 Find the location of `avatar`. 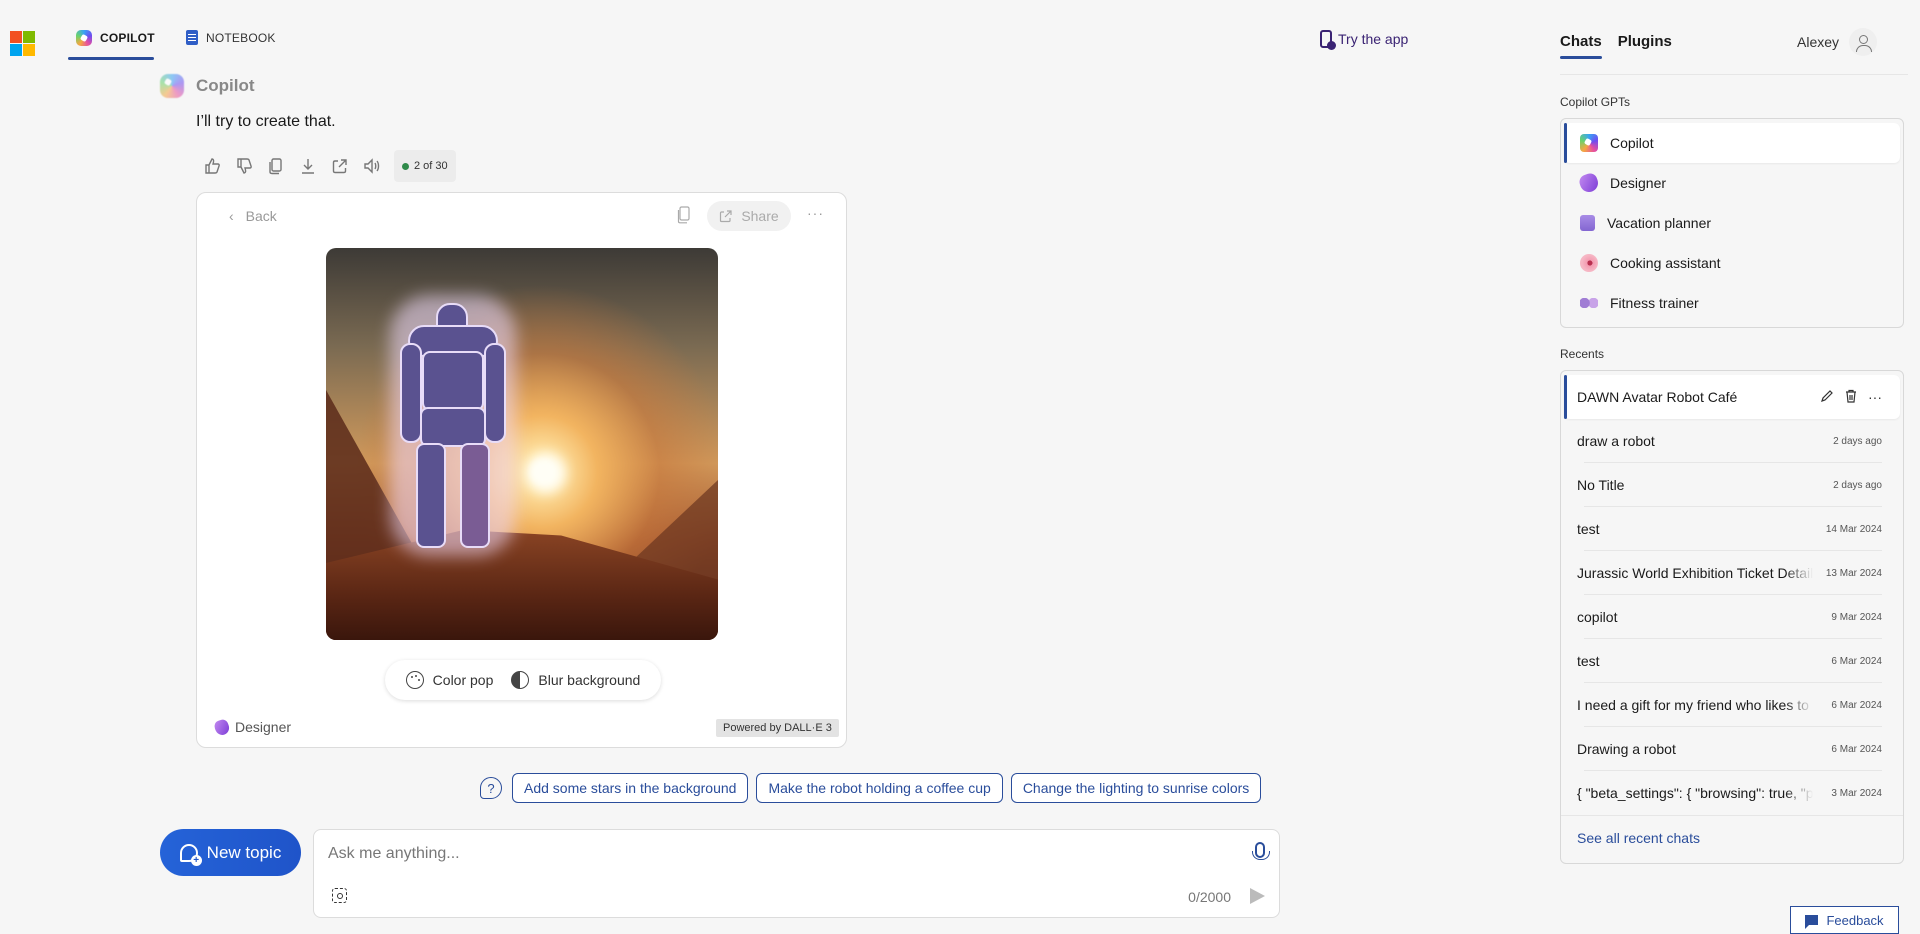

avatar is located at coordinates (1863, 42).